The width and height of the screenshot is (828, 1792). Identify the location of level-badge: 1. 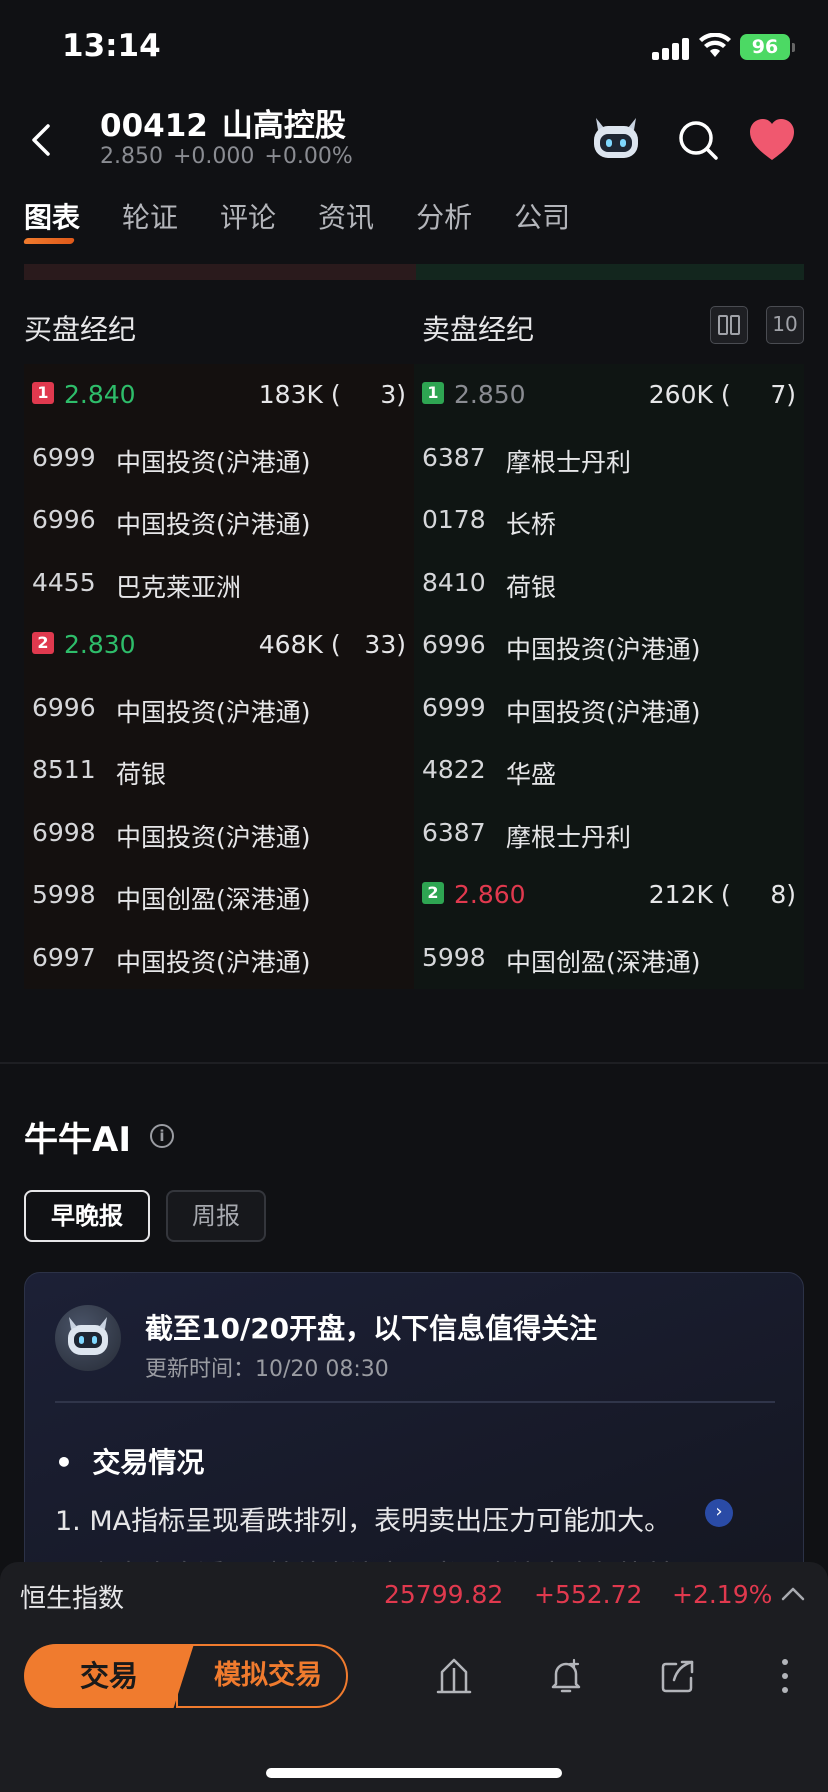
(433, 393).